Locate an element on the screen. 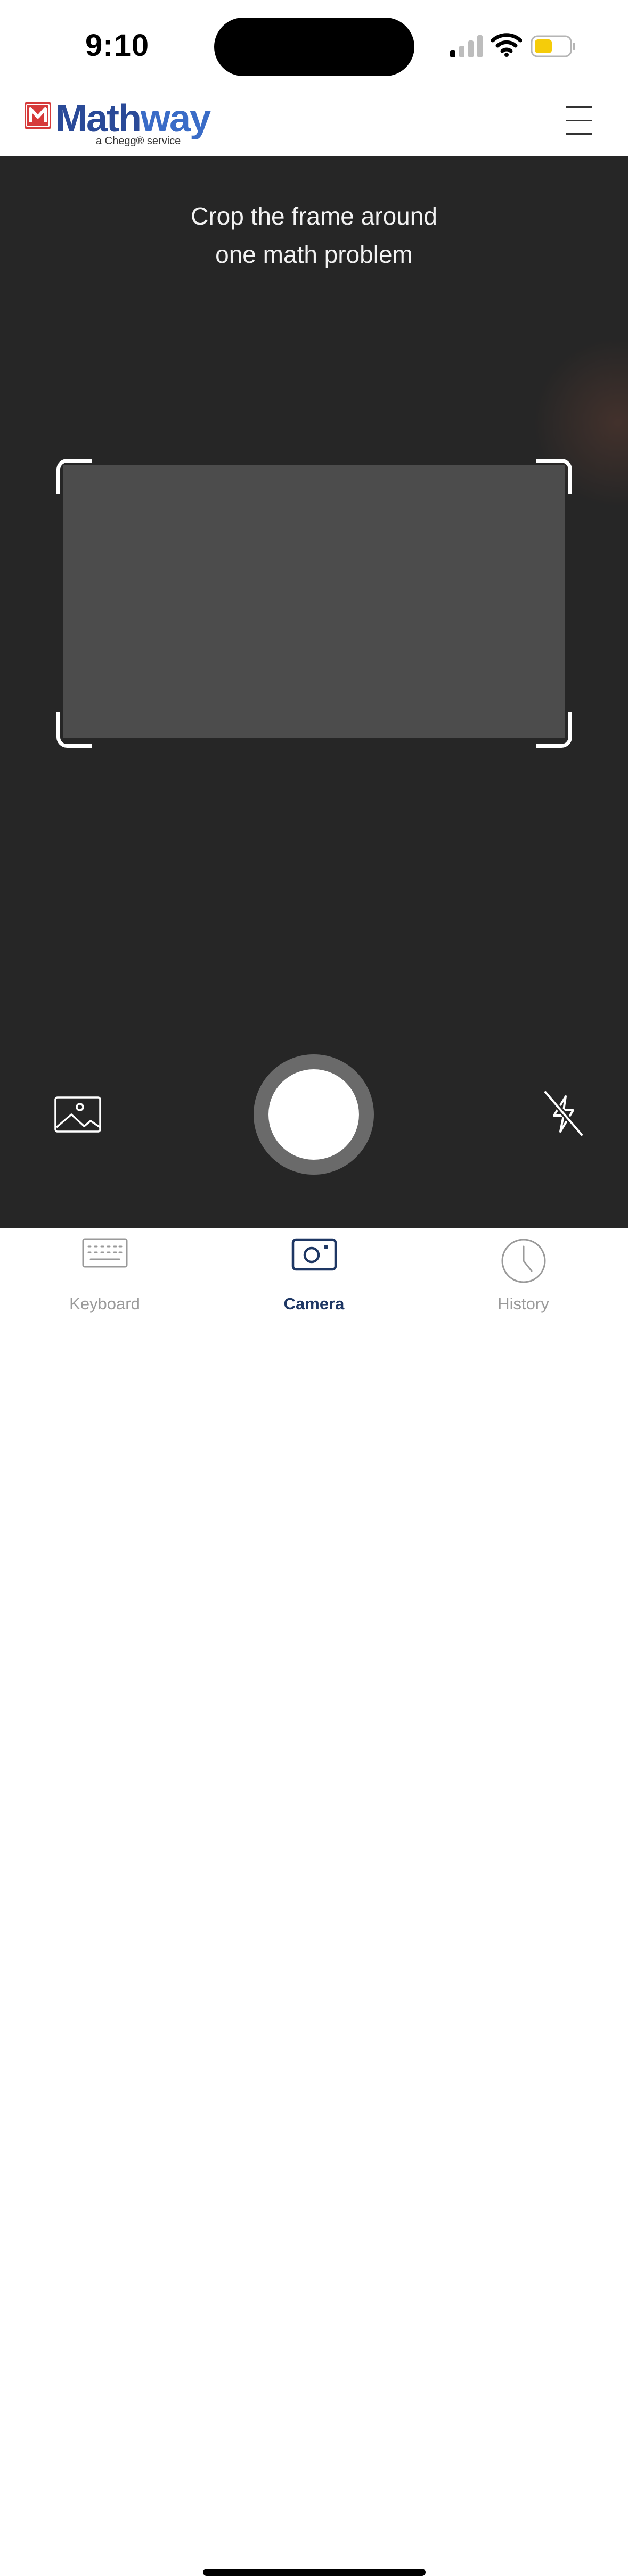 The image size is (628, 2576). menu-icon is located at coordinates (579, 121).